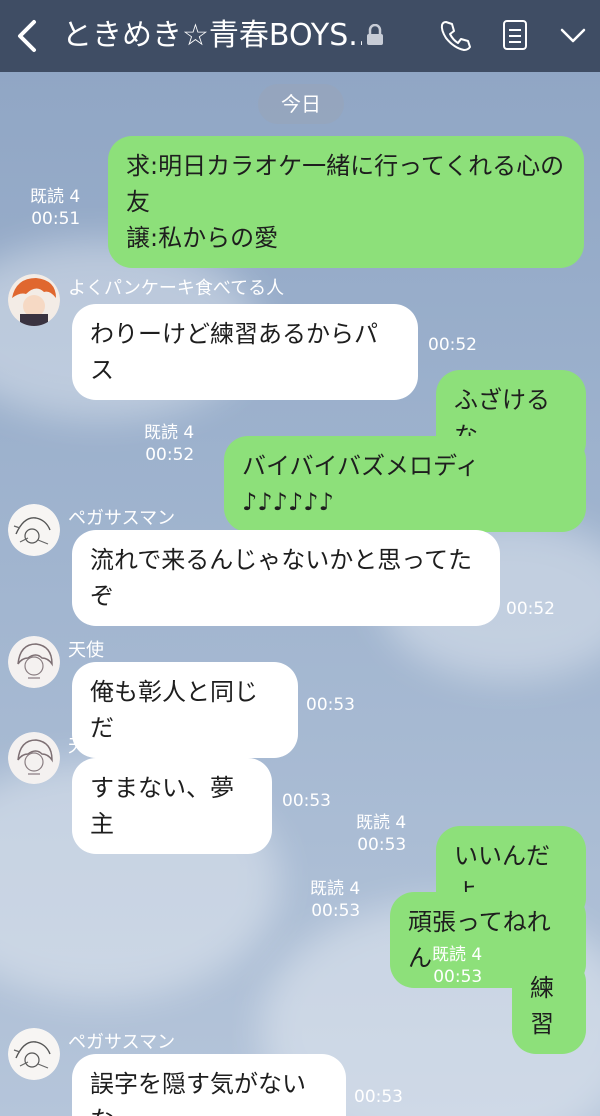 Image resolution: width=600 pixels, height=1116 pixels. I want to click on menu-button, so click(573, 35).